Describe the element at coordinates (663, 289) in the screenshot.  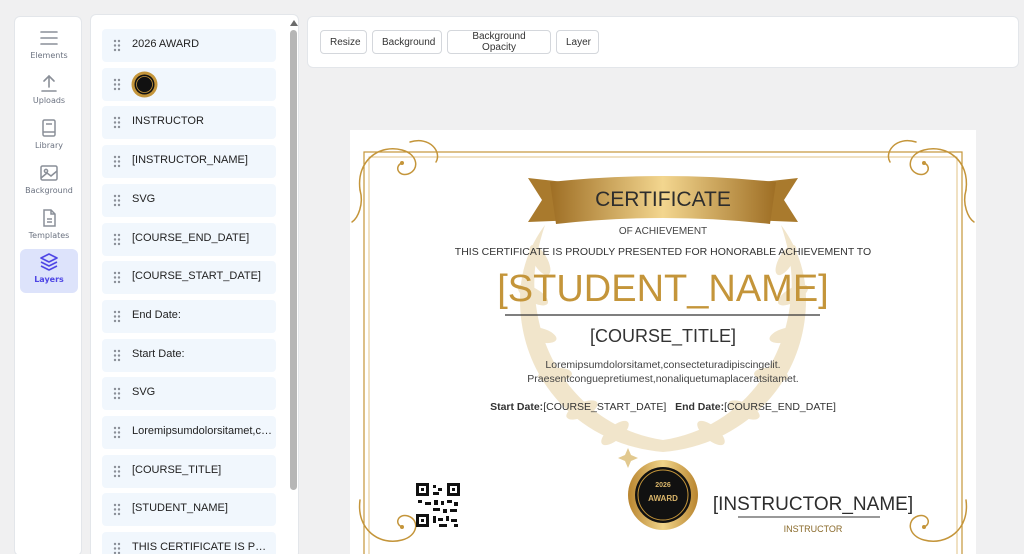
I see `student-name: [STUDENT_NAME]` at that location.